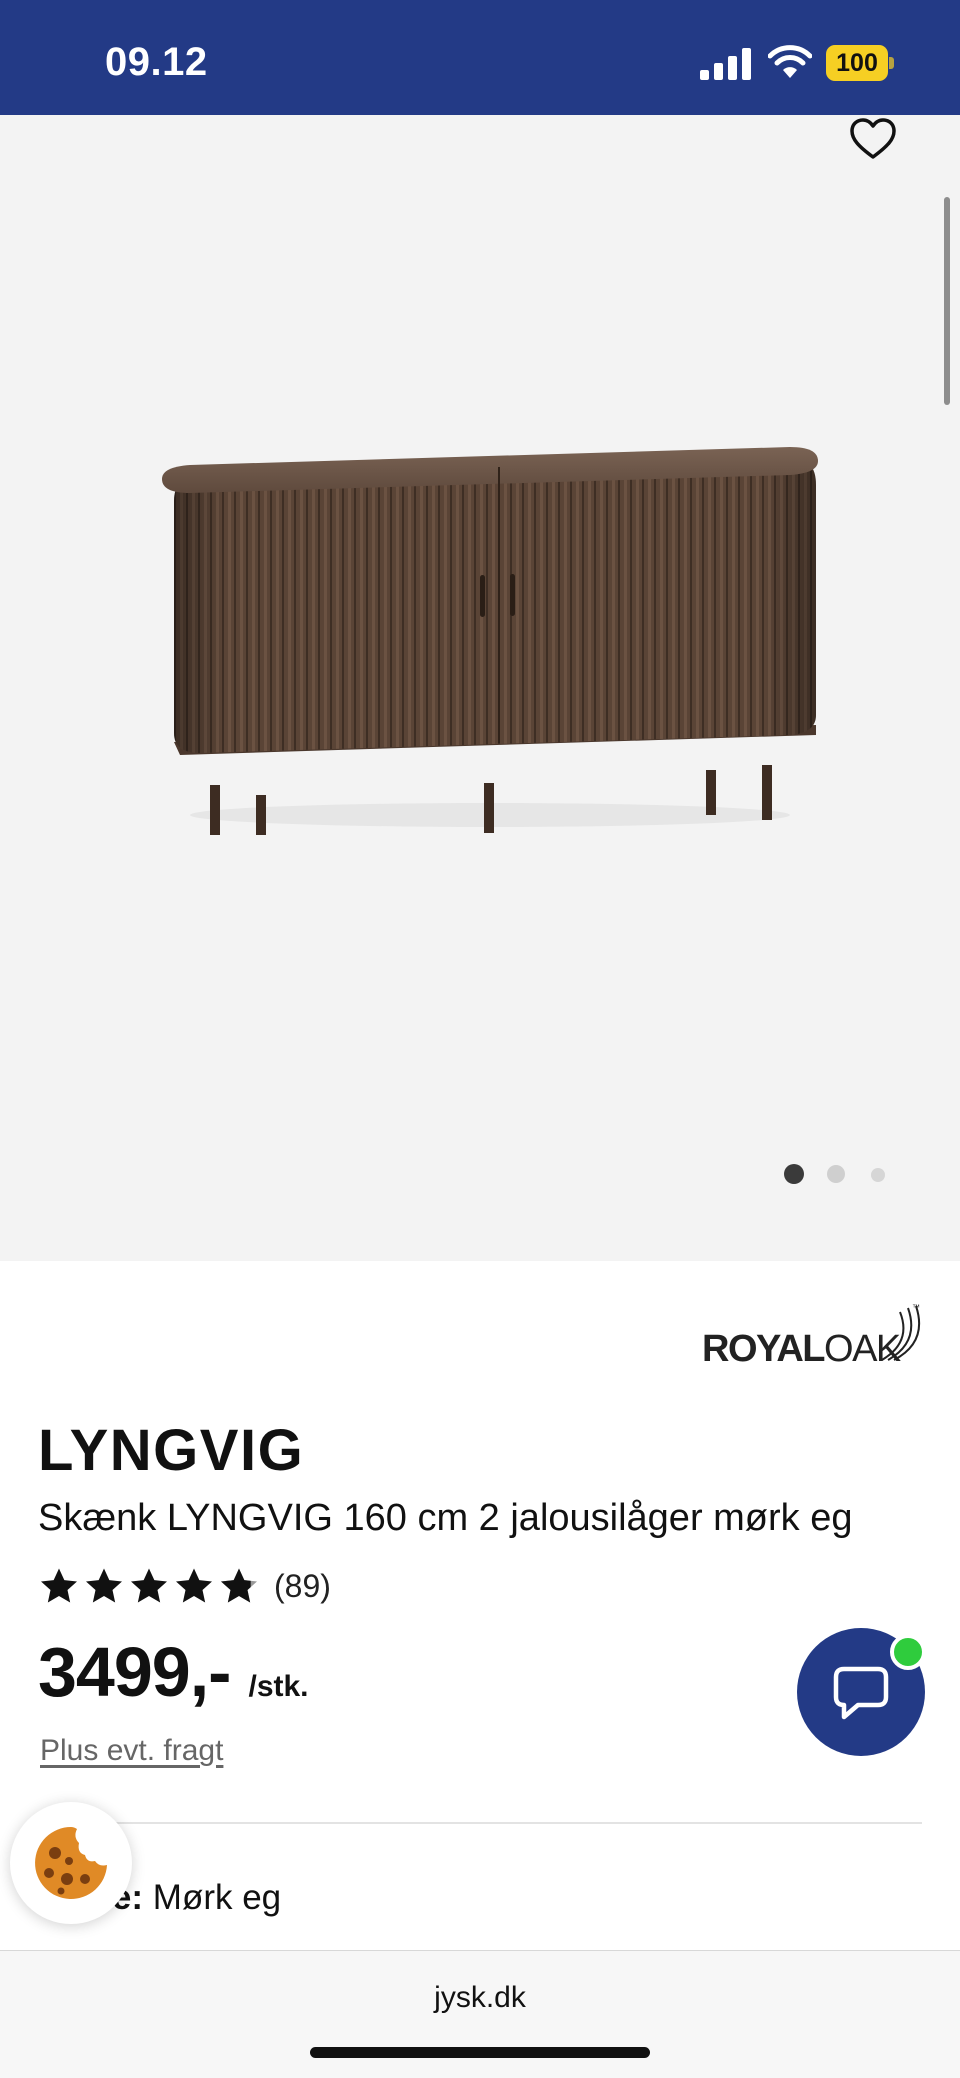  I want to click on signal-icon, so click(725, 64).